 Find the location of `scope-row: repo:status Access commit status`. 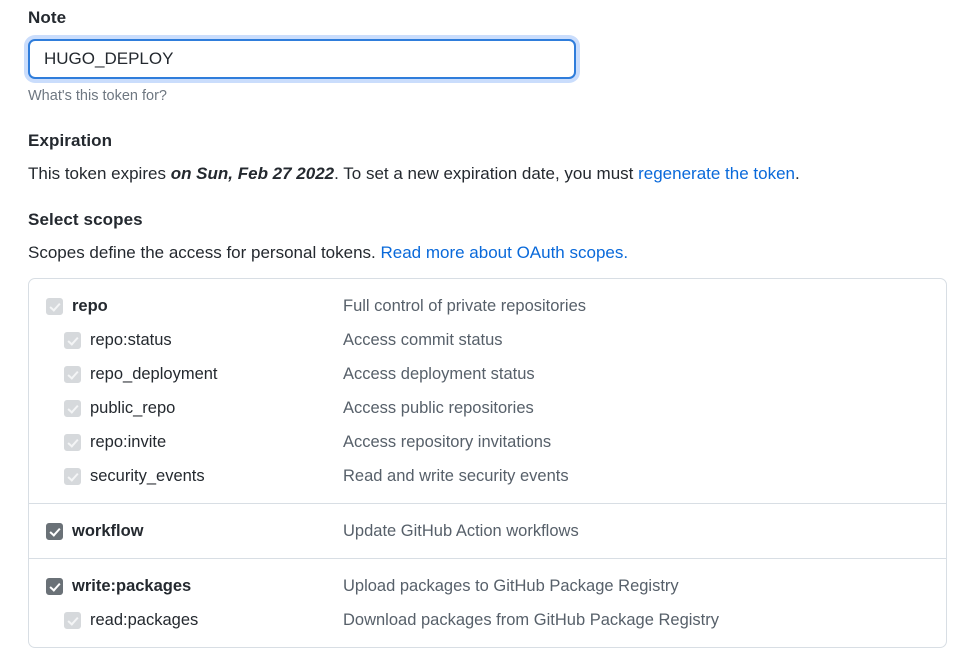

scope-row: repo:status Access commit status is located at coordinates (487, 340).